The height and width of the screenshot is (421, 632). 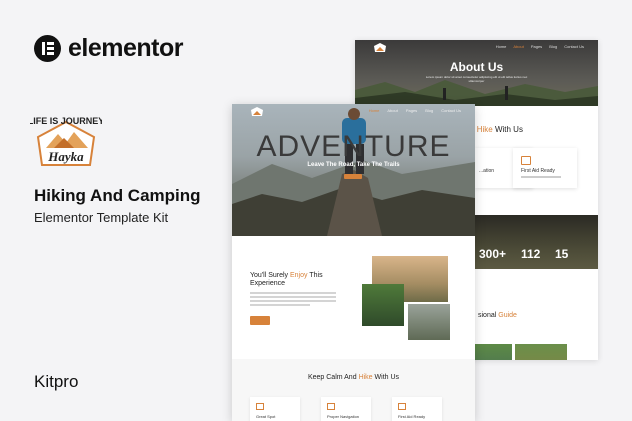 I want to click on about-nav: Home About Pages Blog Contact Us, so click(x=540, y=46).